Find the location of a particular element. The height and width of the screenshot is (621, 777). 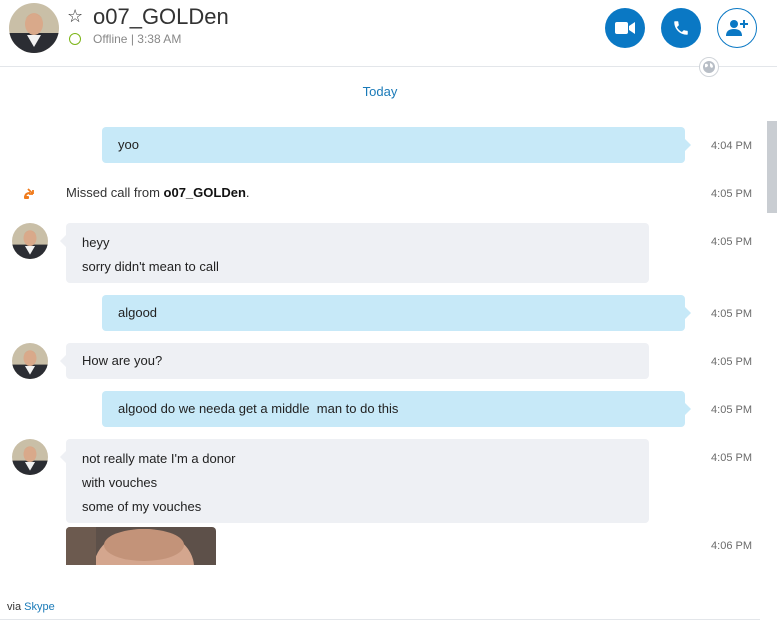

outgoing-message: yoo is located at coordinates (396, 145).